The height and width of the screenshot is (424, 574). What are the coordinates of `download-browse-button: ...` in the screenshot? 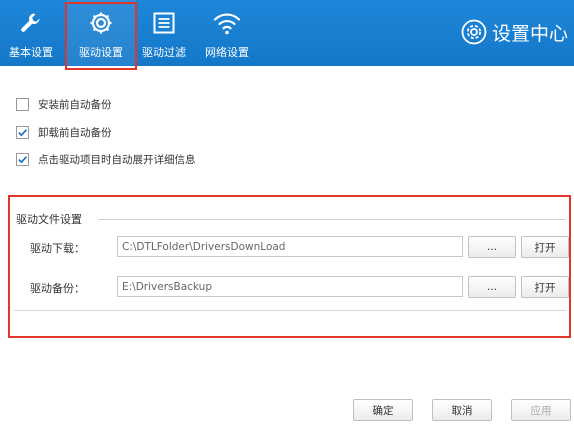 It's located at (492, 247).